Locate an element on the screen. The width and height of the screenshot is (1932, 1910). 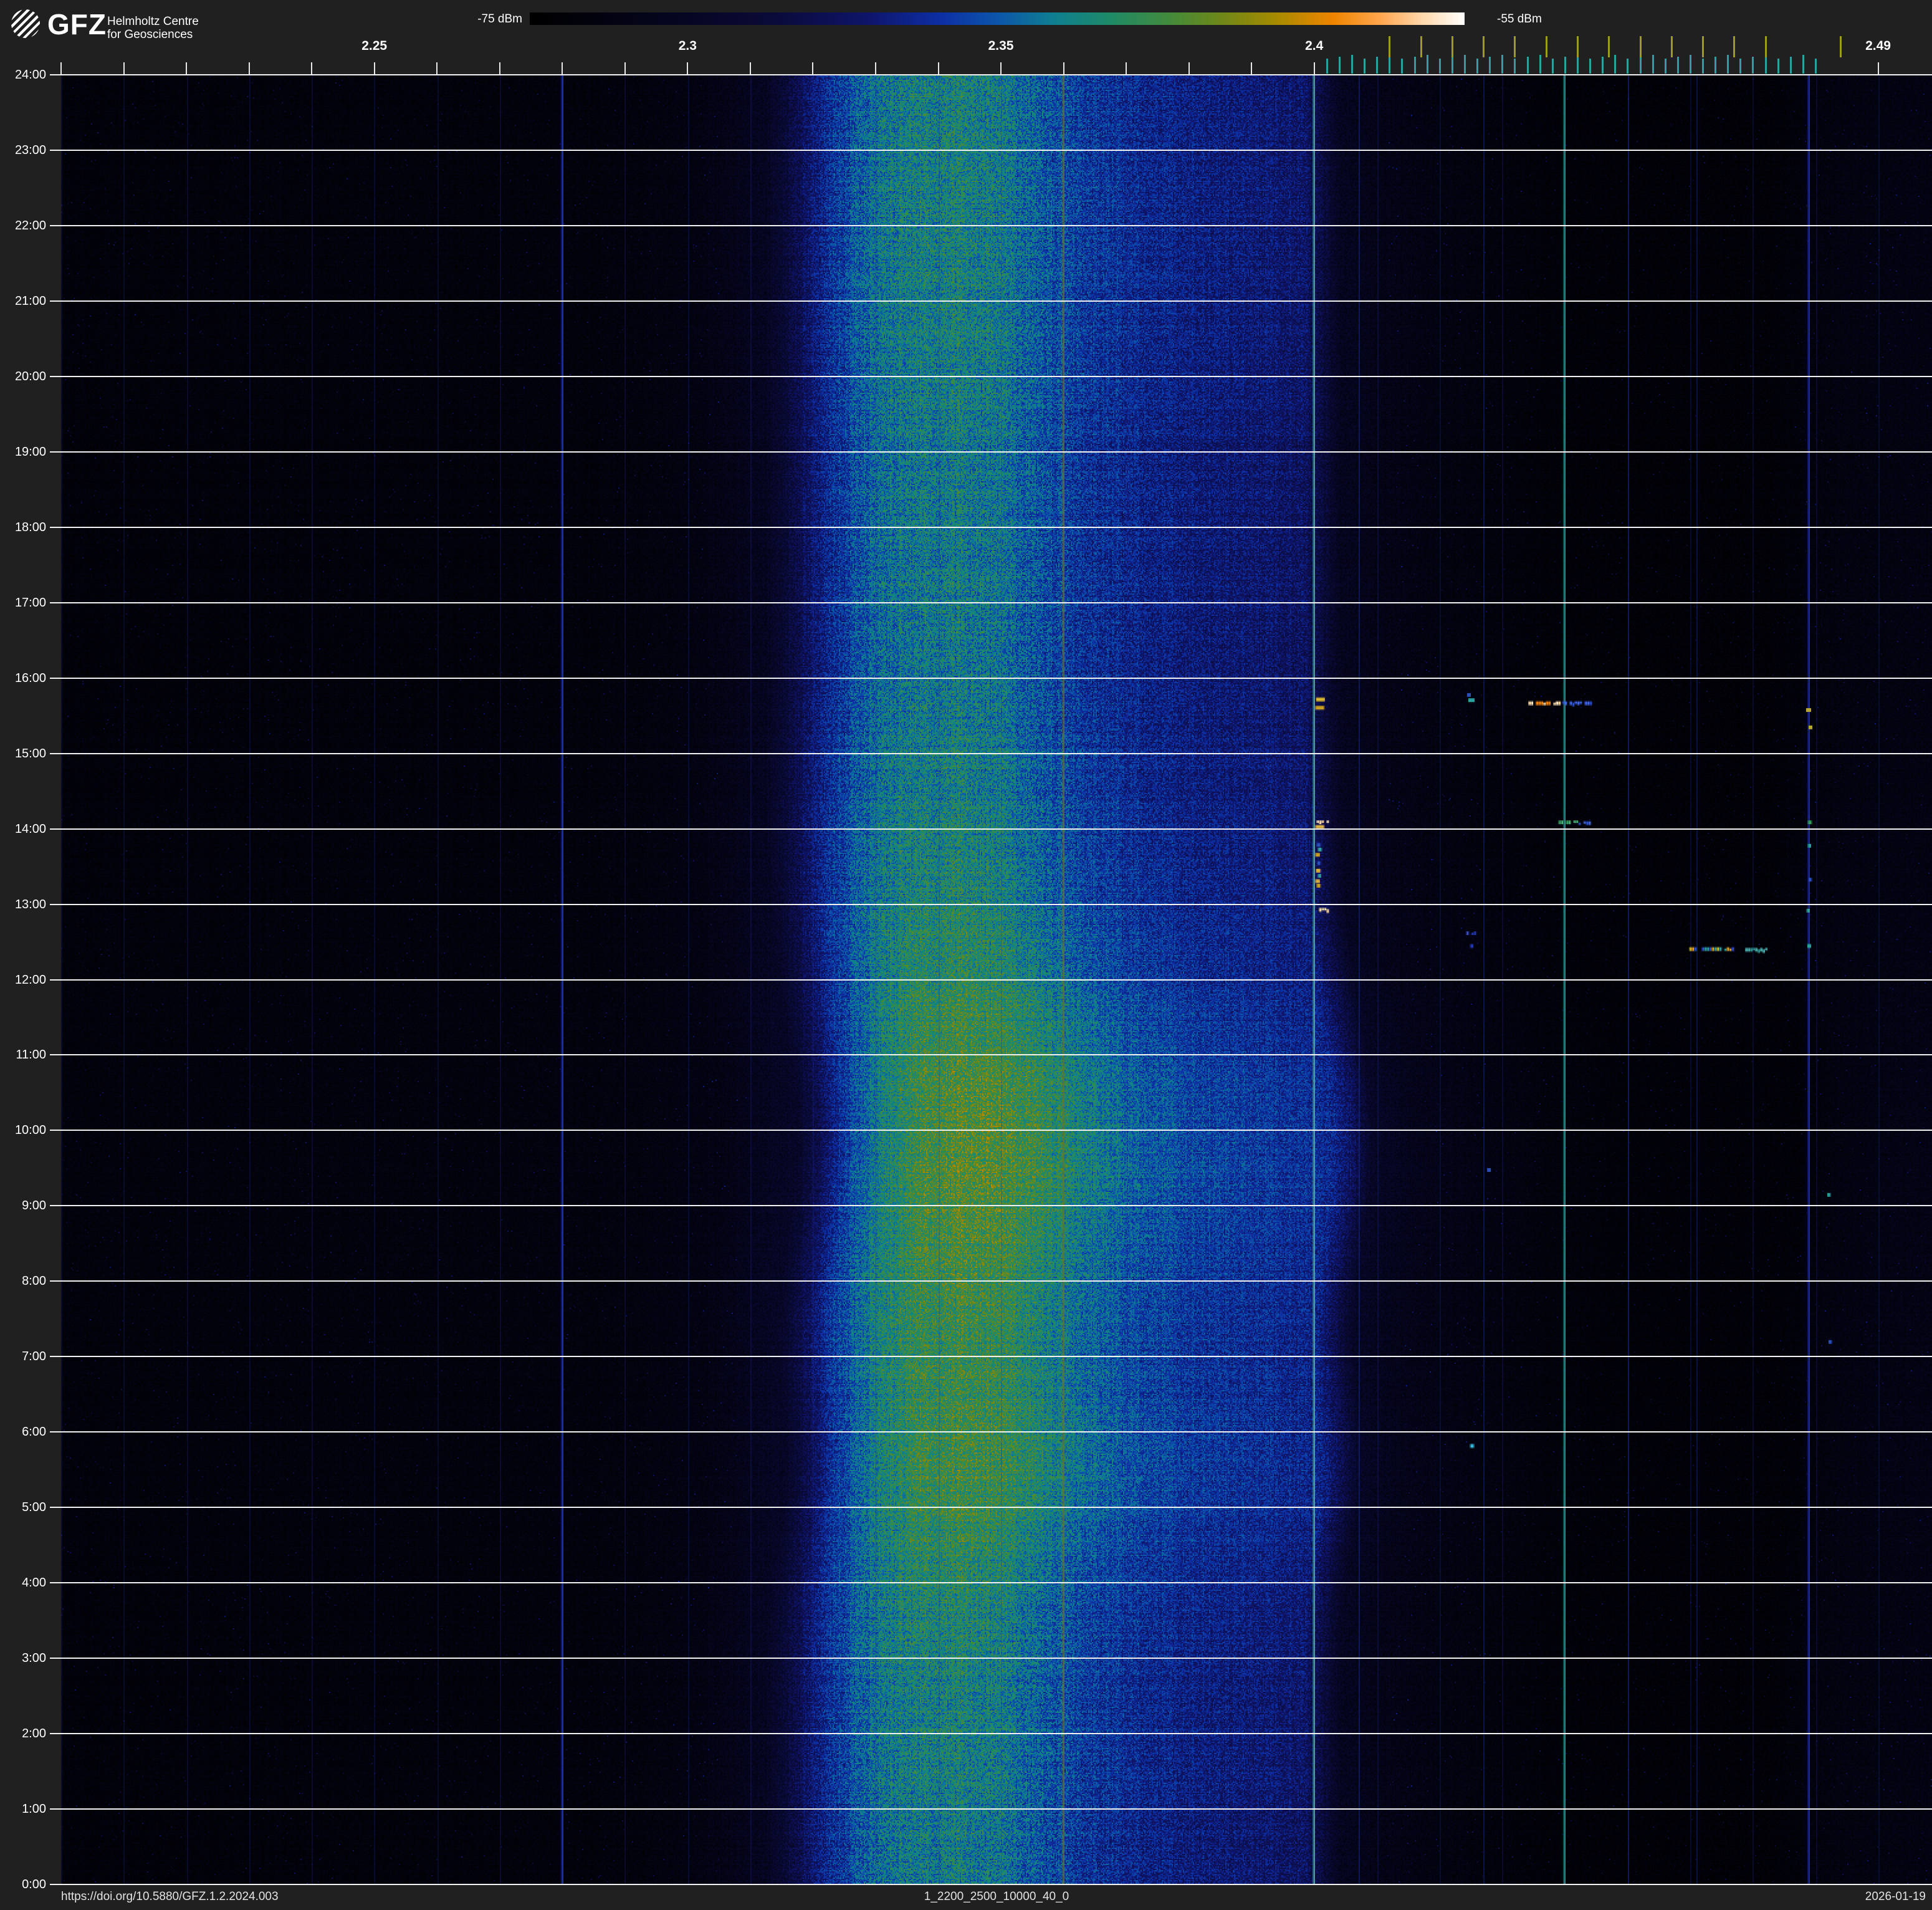
hour-gridline-10:00 is located at coordinates (991, 1130).